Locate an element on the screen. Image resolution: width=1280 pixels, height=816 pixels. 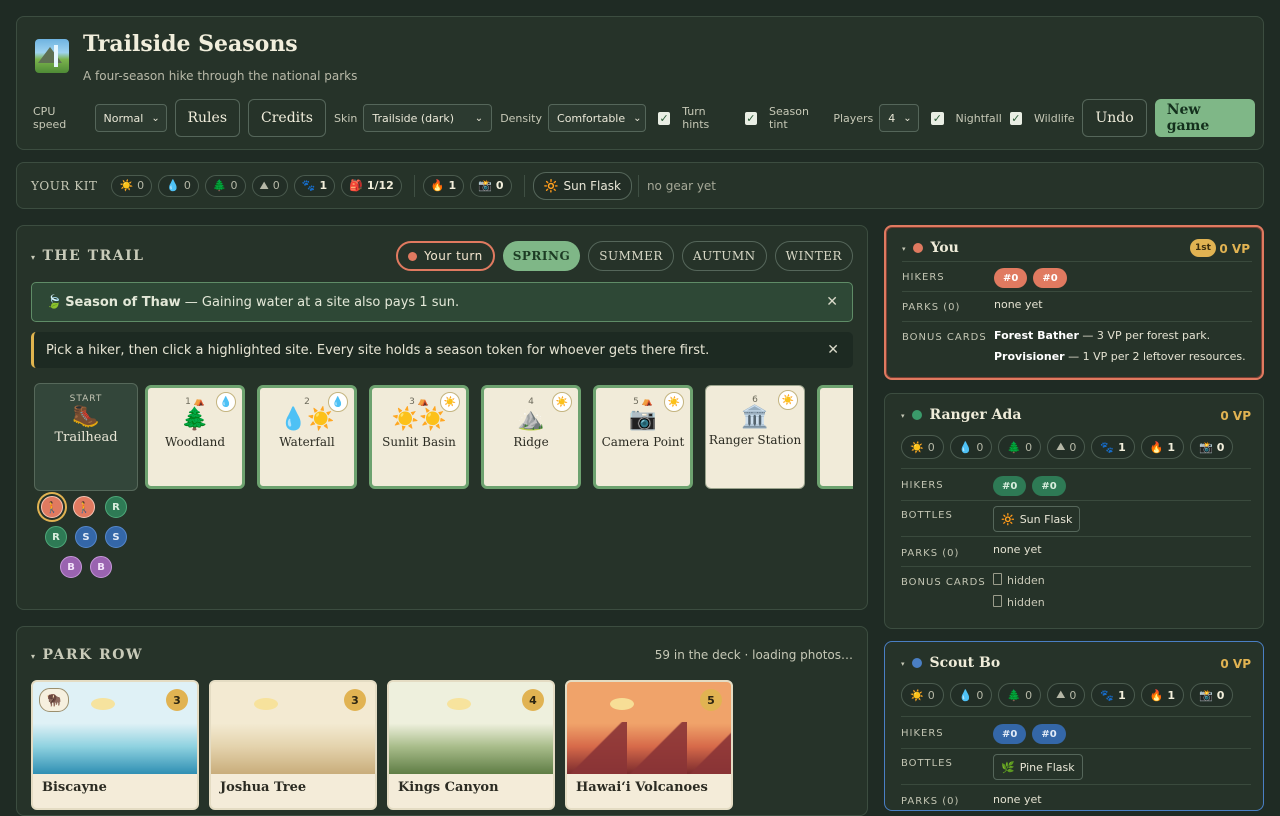
site-number-value: 4 is located at coordinates (531, 402).